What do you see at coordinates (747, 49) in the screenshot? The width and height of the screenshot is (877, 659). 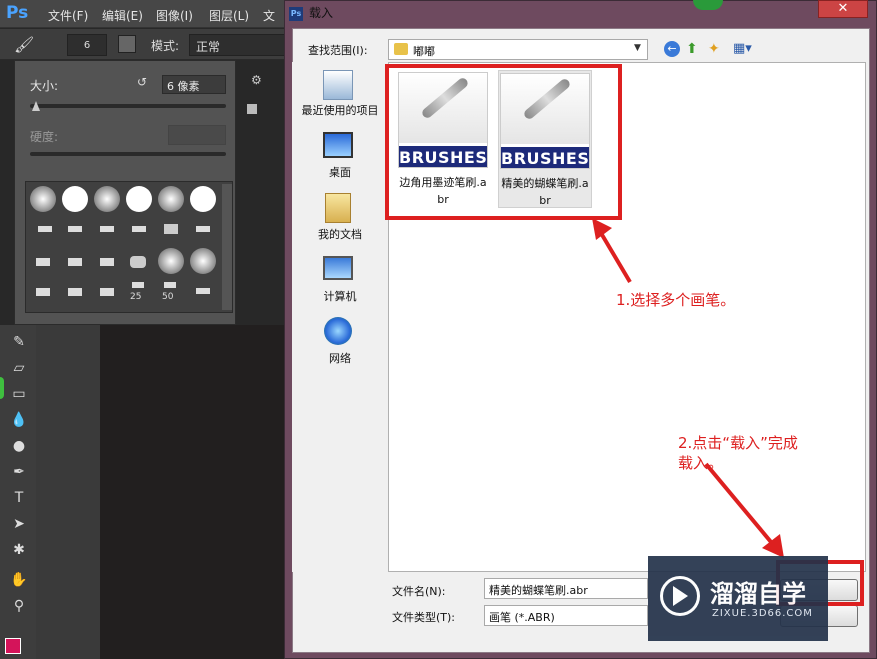 I see `view-menu-icon: ▦▾` at bounding box center [747, 49].